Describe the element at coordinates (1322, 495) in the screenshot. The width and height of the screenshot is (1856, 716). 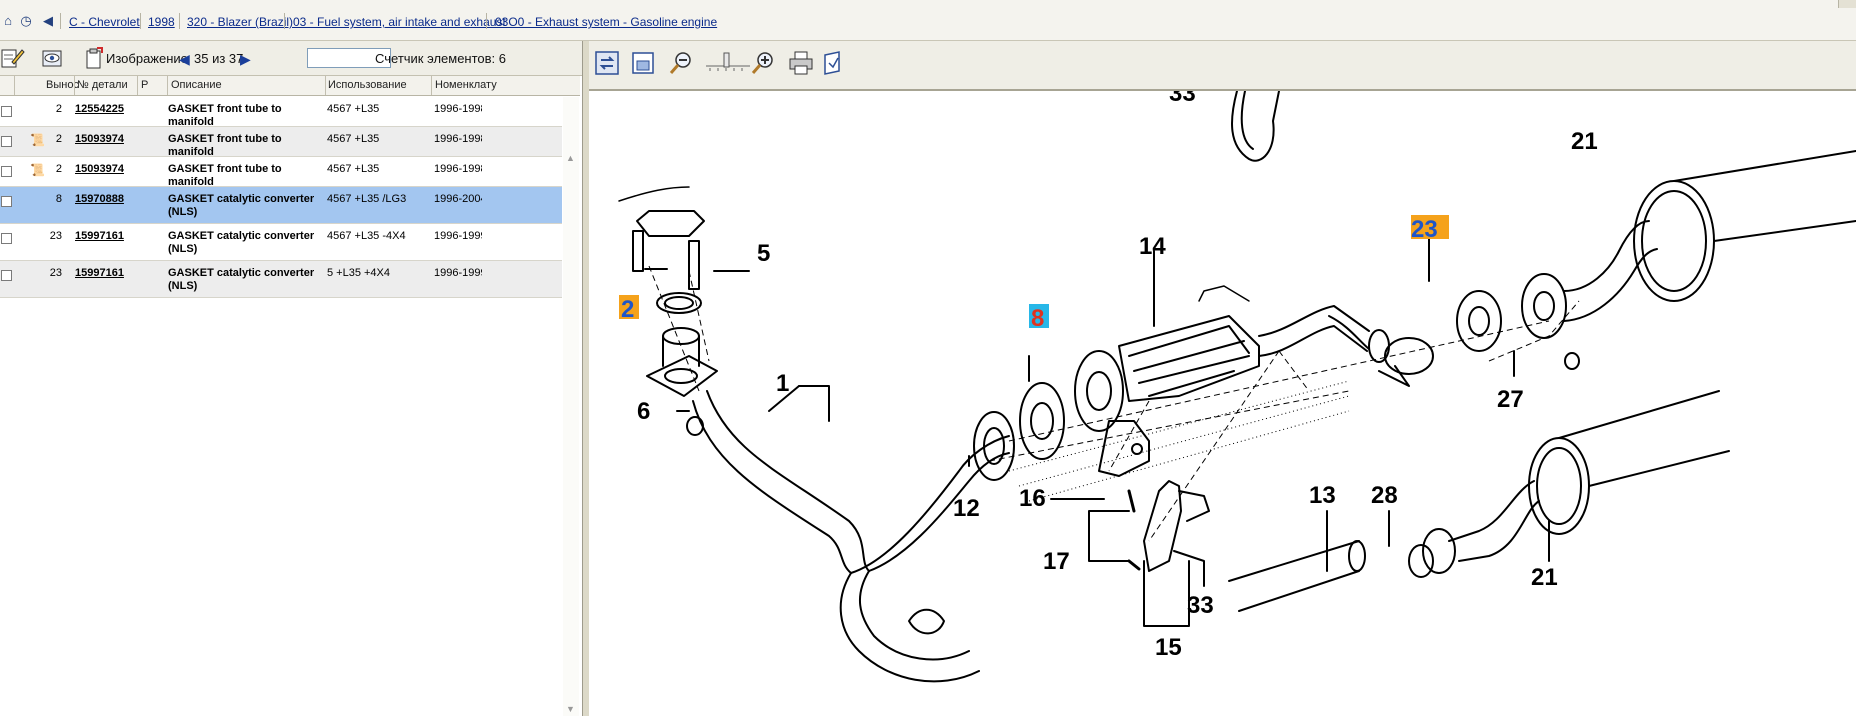
I see `callout-number: 13` at that location.